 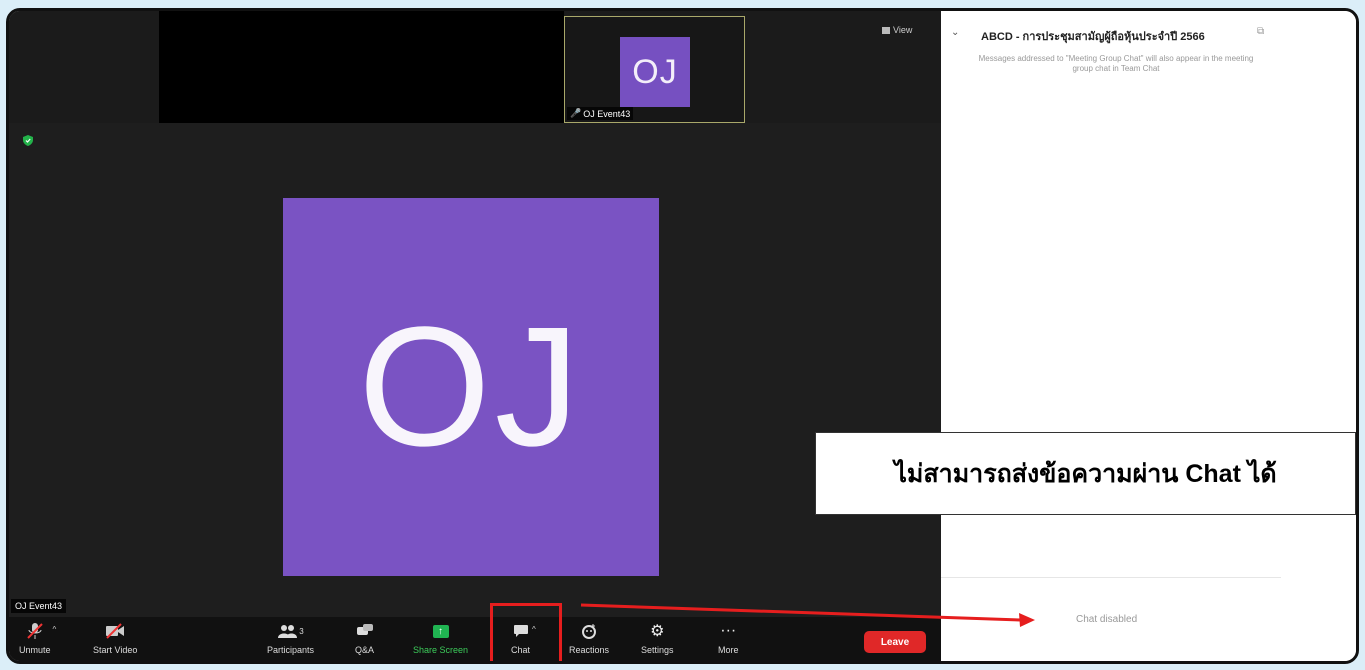 I want to click on share-screen-label: Share Screen, so click(x=441, y=650).